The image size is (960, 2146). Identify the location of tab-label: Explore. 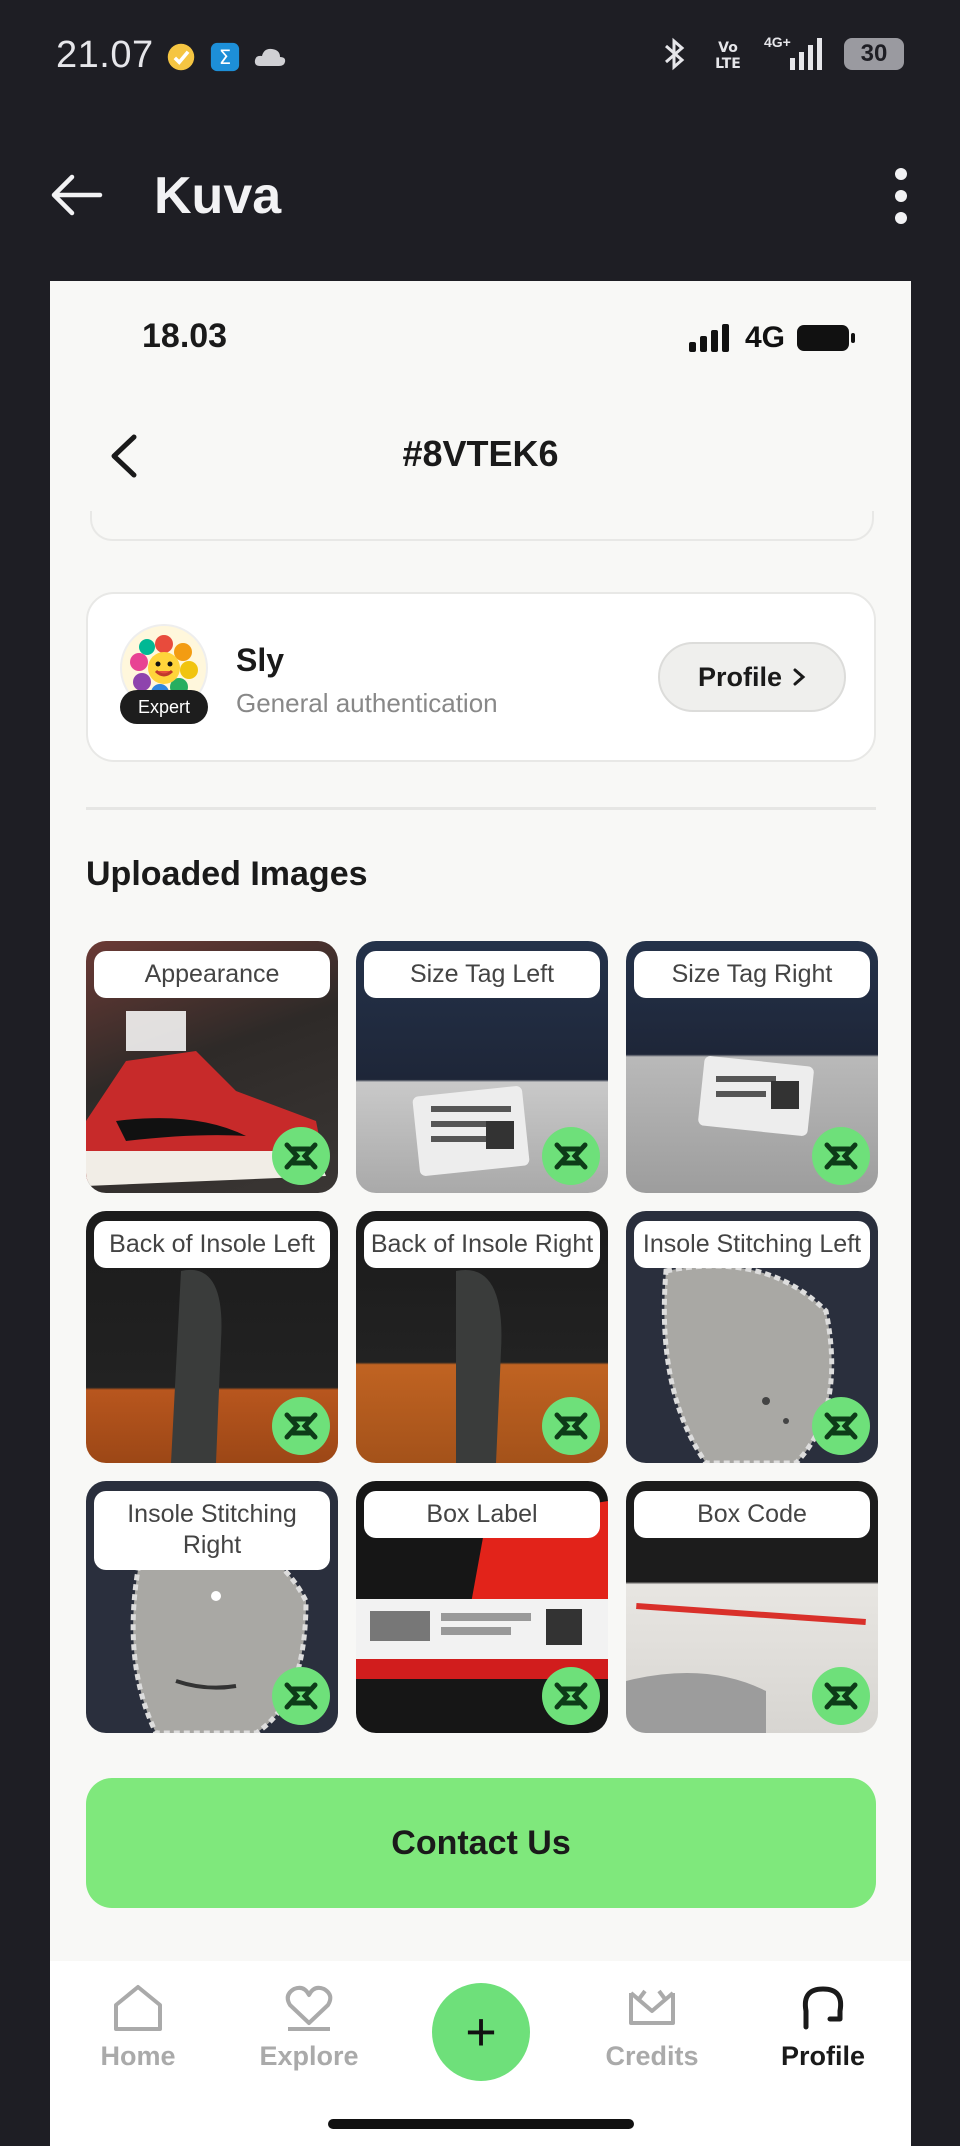
(309, 2056).